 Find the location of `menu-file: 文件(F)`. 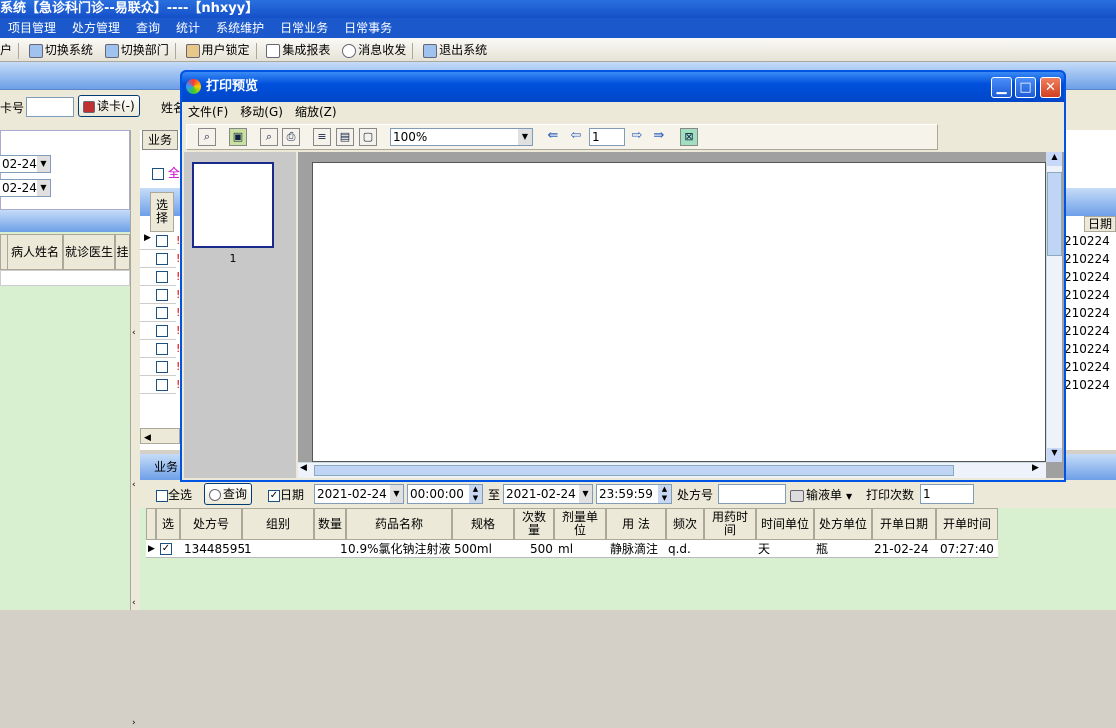

menu-file: 文件(F) is located at coordinates (208, 112).